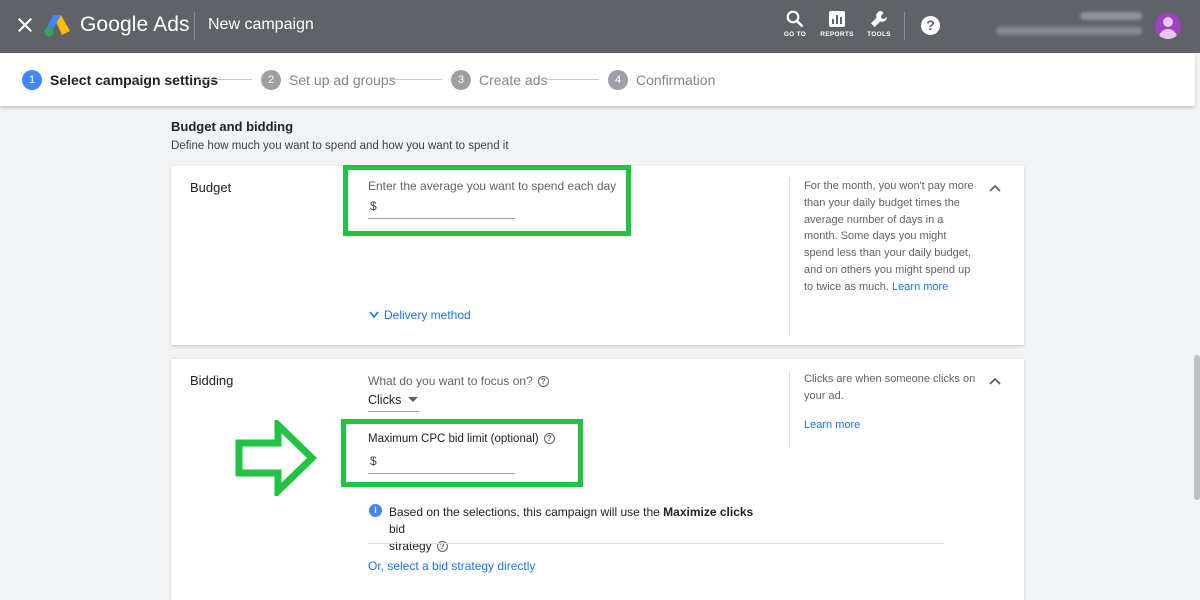  Describe the element at coordinates (135, 24) in the screenshot. I see `brand-name: Google Ads` at that location.